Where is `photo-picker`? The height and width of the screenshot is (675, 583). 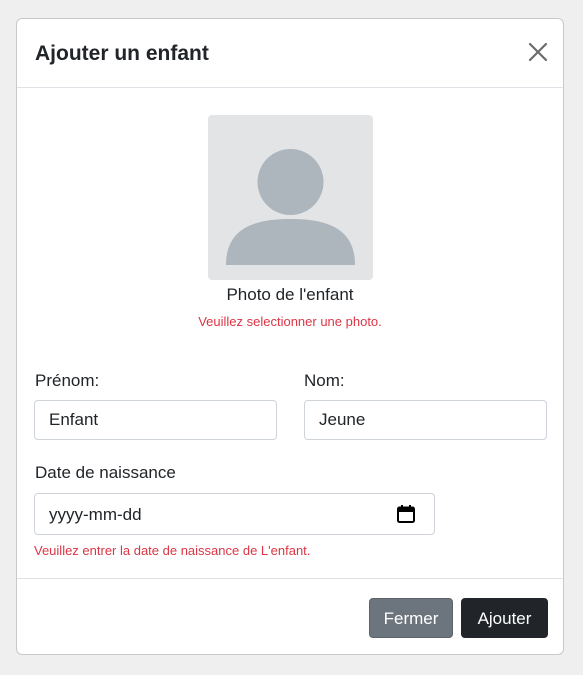 photo-picker is located at coordinates (290, 197).